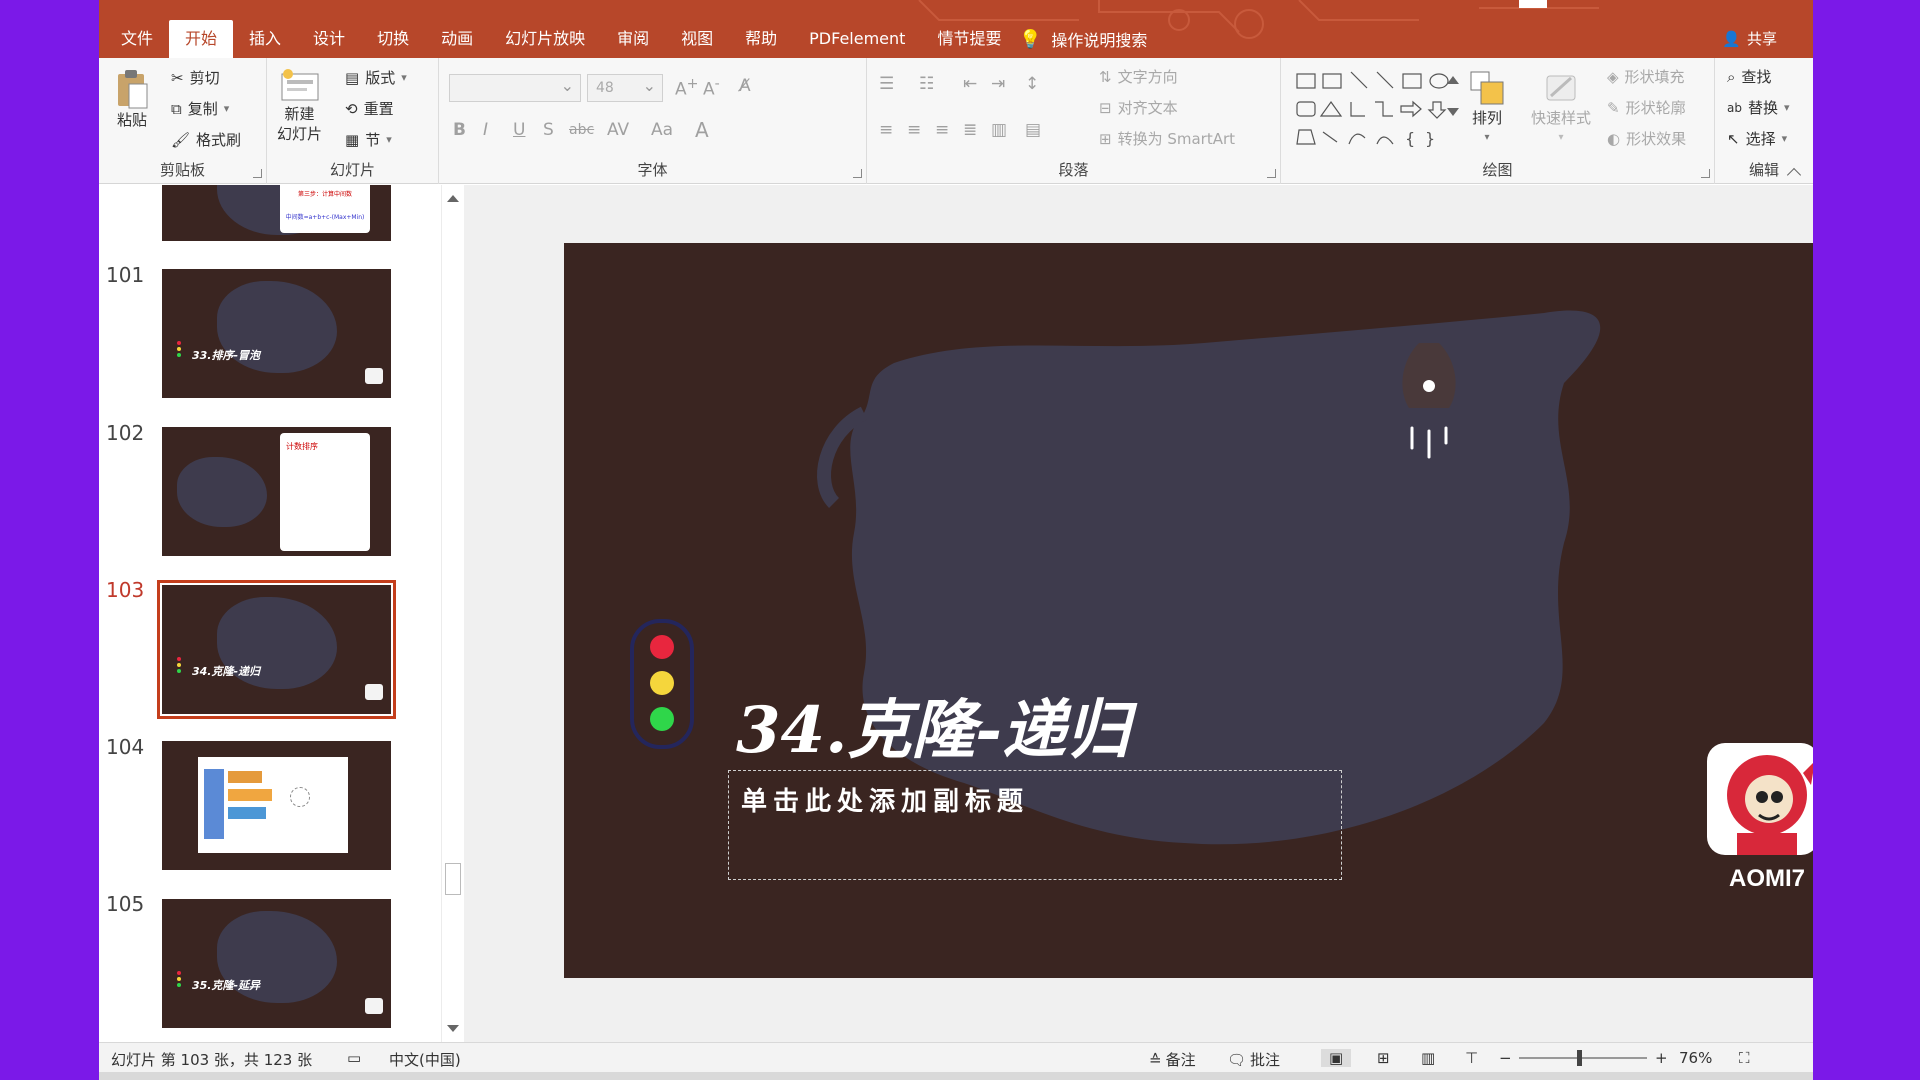  What do you see at coordinates (581, 130) in the screenshot?
I see `strikethrough-icon: abc` at bounding box center [581, 130].